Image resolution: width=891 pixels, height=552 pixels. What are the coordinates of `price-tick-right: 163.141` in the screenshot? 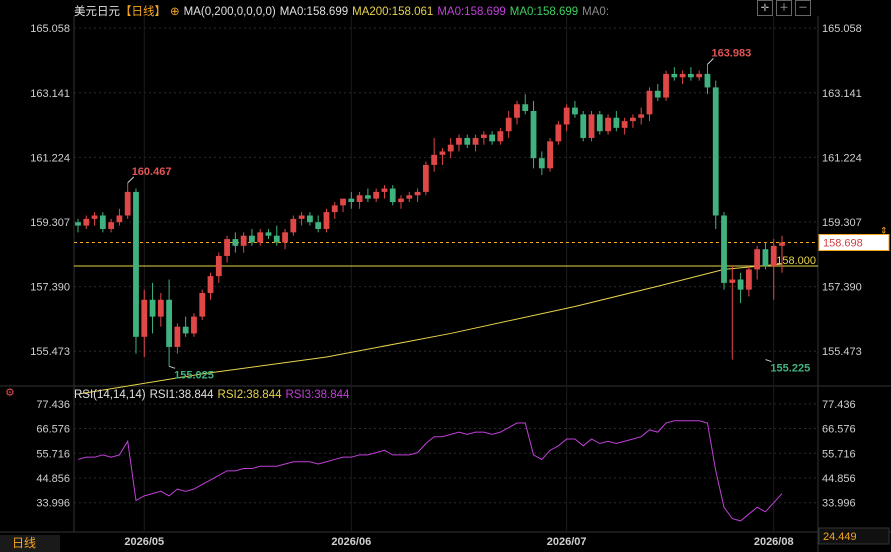 It's located at (842, 94).